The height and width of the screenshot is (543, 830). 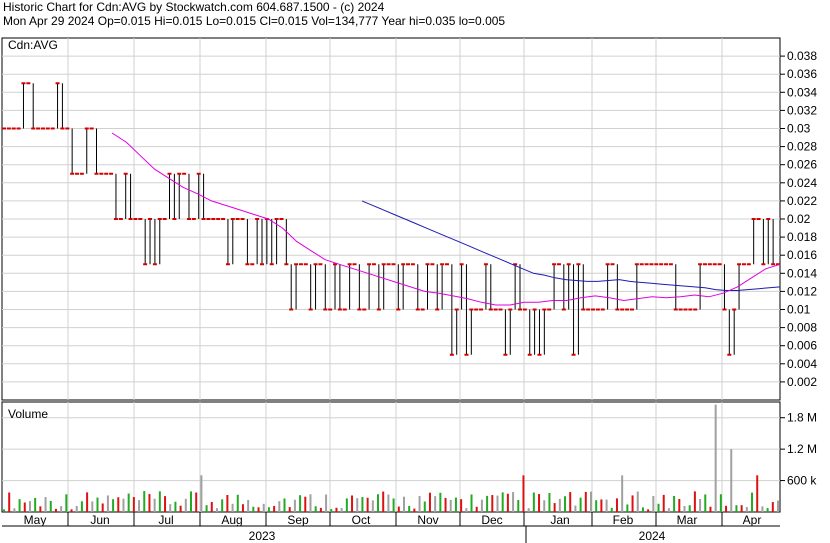 What do you see at coordinates (802, 273) in the screenshot?
I see `price-tick-label: 0.014` at bounding box center [802, 273].